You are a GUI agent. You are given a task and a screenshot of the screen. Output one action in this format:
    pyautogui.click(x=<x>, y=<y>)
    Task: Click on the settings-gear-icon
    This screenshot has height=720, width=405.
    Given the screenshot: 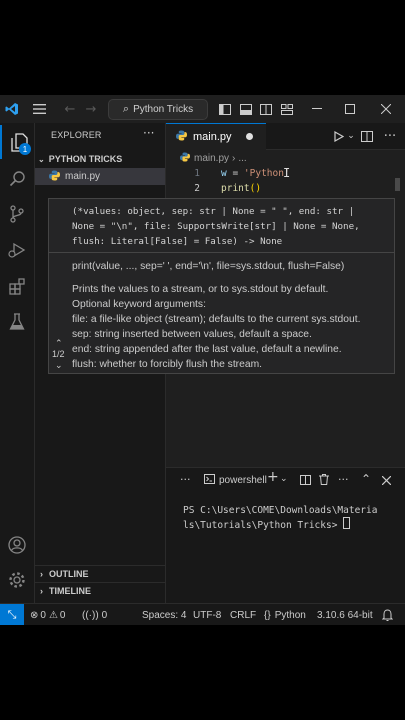 What is the action you would take?
    pyautogui.click(x=17, y=580)
    